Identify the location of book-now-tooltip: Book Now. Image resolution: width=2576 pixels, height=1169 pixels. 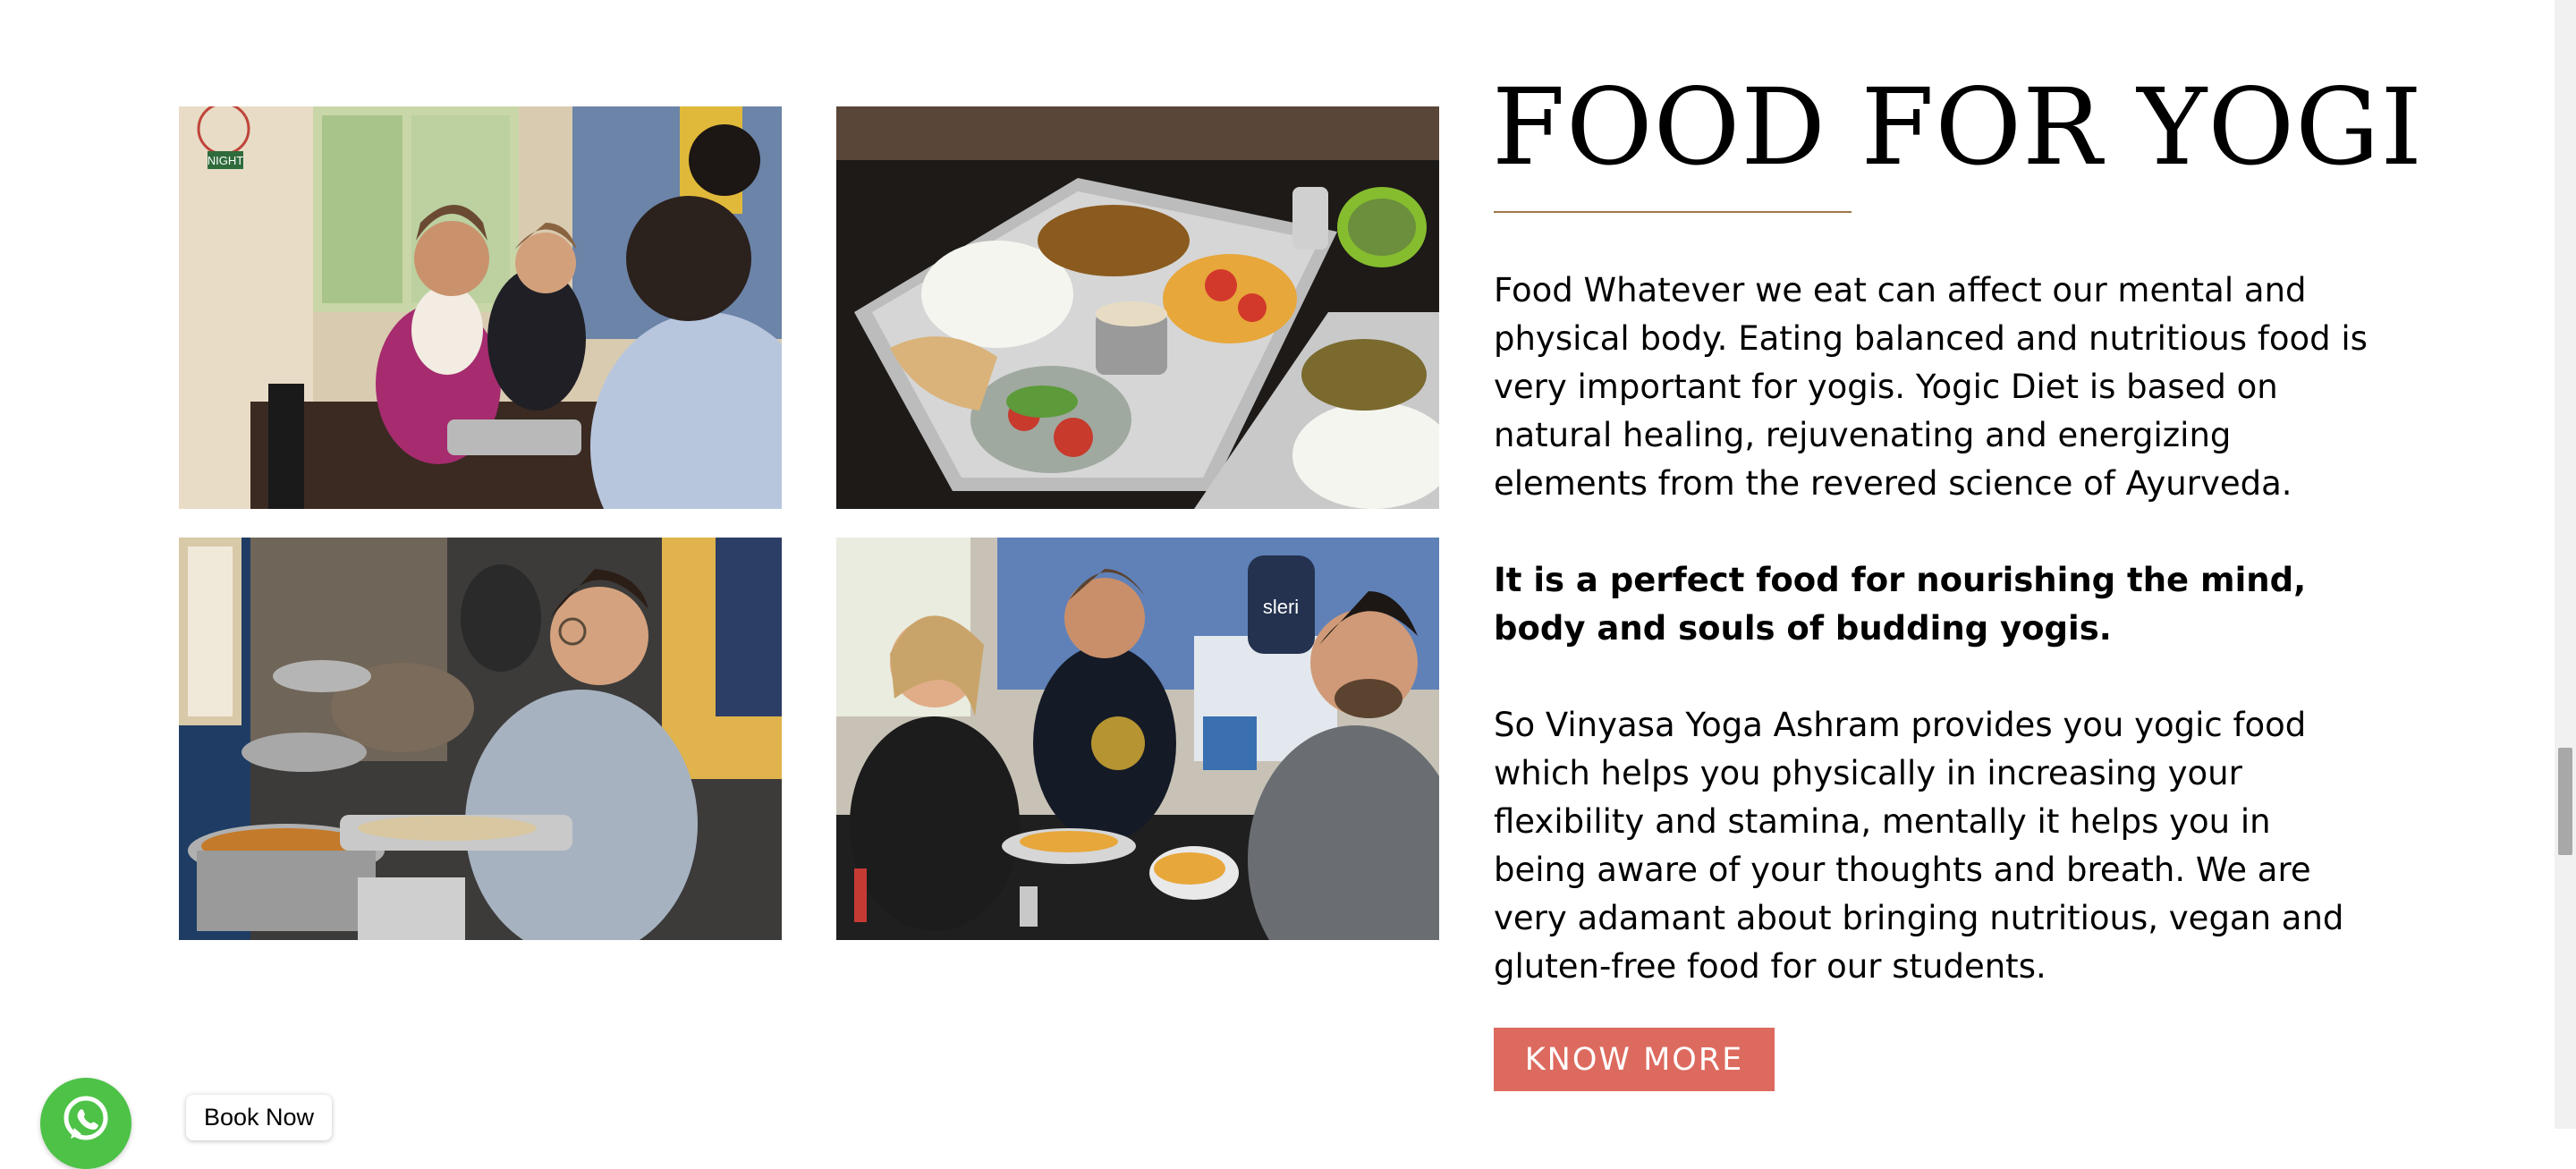
(259, 1118).